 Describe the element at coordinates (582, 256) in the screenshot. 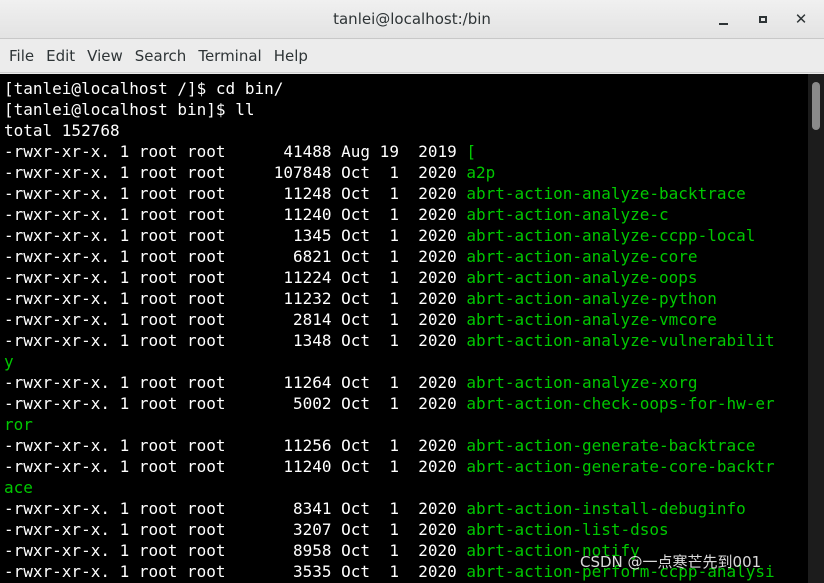

I see `executable-name: abrt-action-analyze-core` at that location.